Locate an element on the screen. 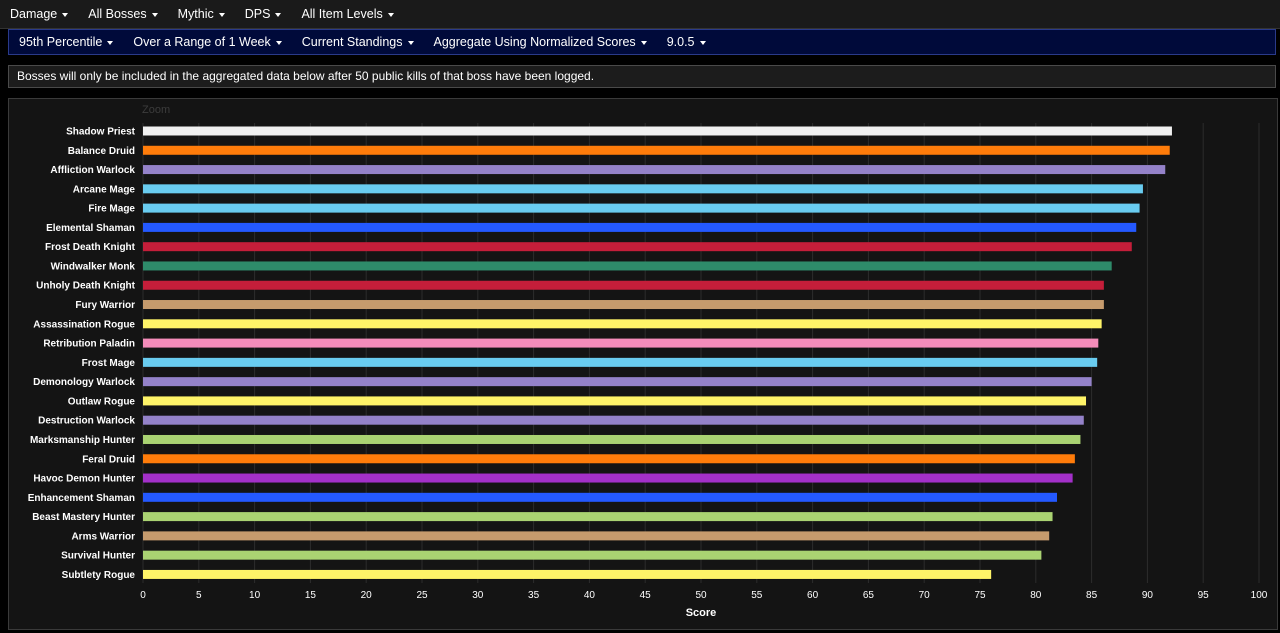  bar-frost-death-knight is located at coordinates (637, 247).